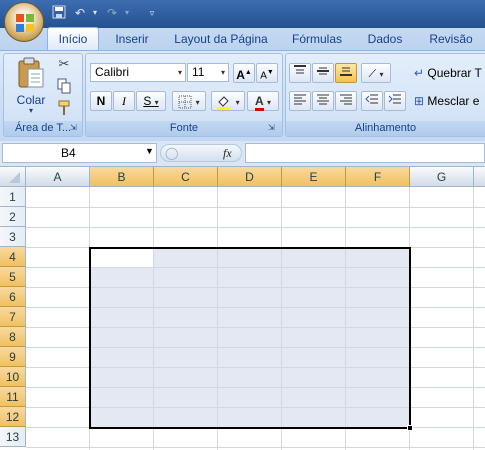 The image size is (485, 450). I want to click on font-name-dropdown-icon: ▾, so click(180, 72).